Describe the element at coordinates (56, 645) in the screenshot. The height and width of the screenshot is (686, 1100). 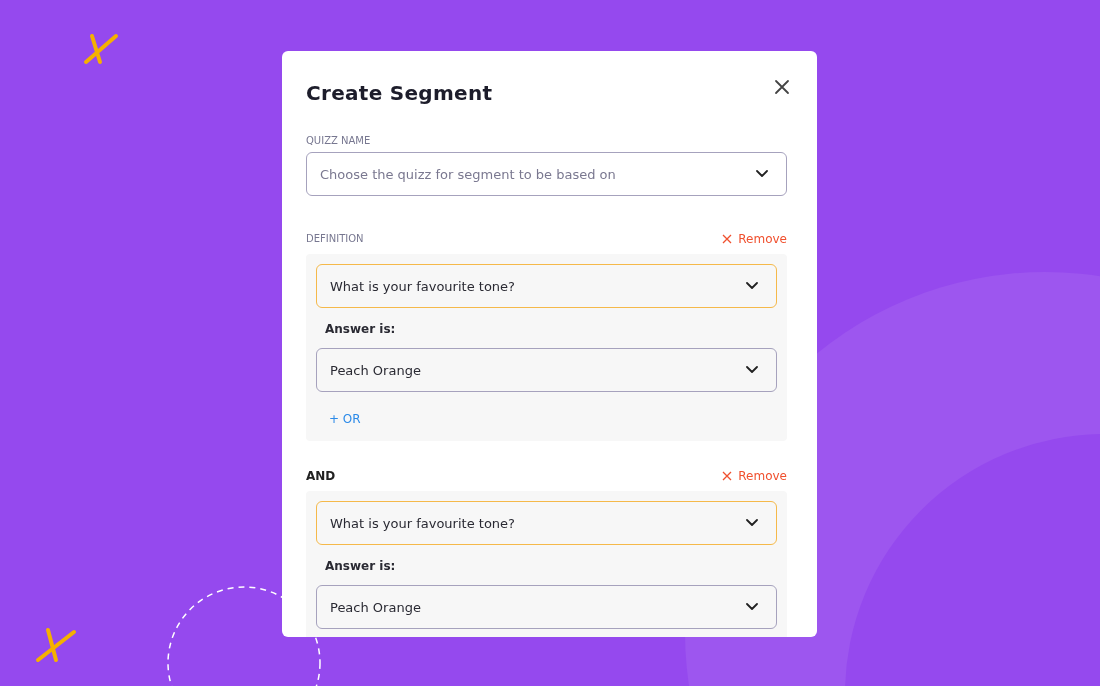
I see `cross-icon` at that location.